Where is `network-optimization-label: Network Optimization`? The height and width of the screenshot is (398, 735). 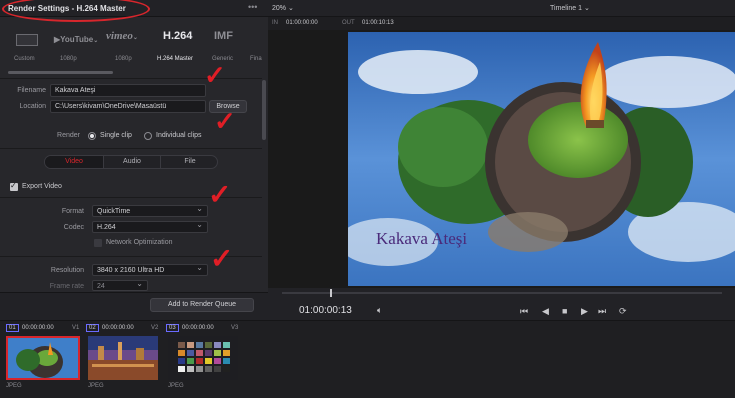
network-optimization-label: Network Optimization is located at coordinates (139, 242).